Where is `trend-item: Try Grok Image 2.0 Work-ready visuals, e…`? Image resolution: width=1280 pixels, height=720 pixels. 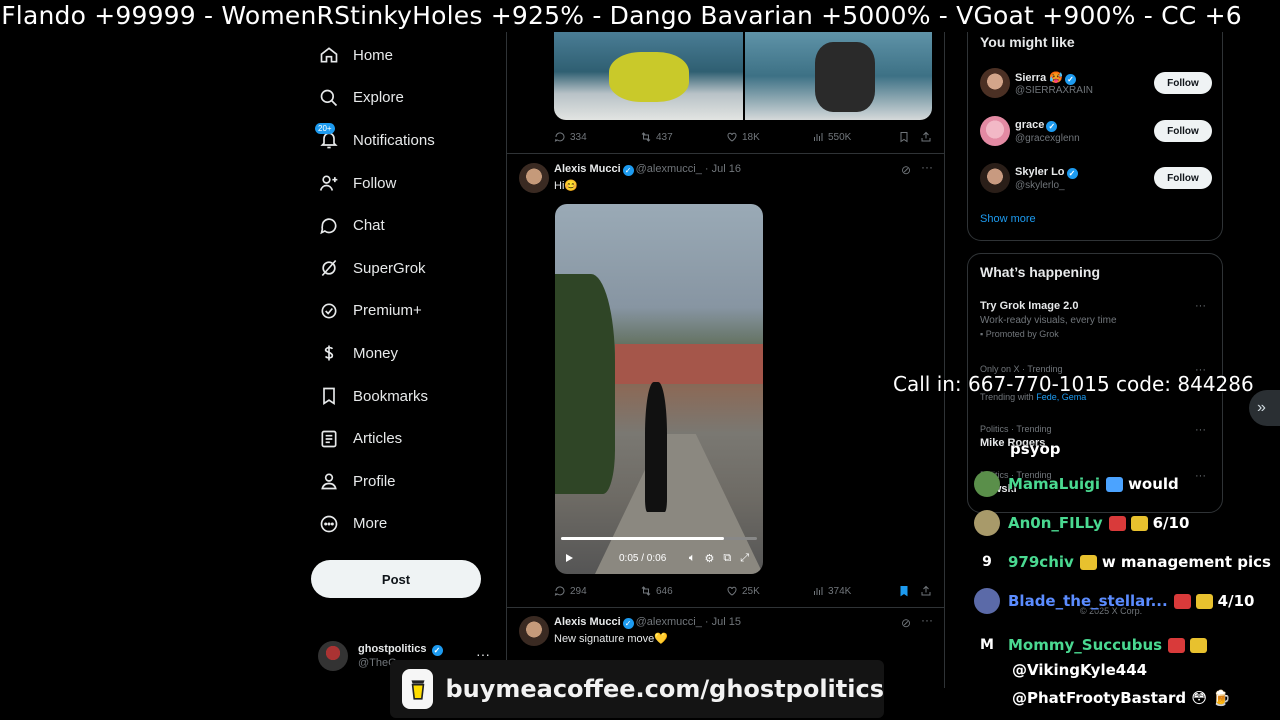 trend-item: Try Grok Image 2.0 Work-ready visuals, e… is located at coordinates (1096, 319).